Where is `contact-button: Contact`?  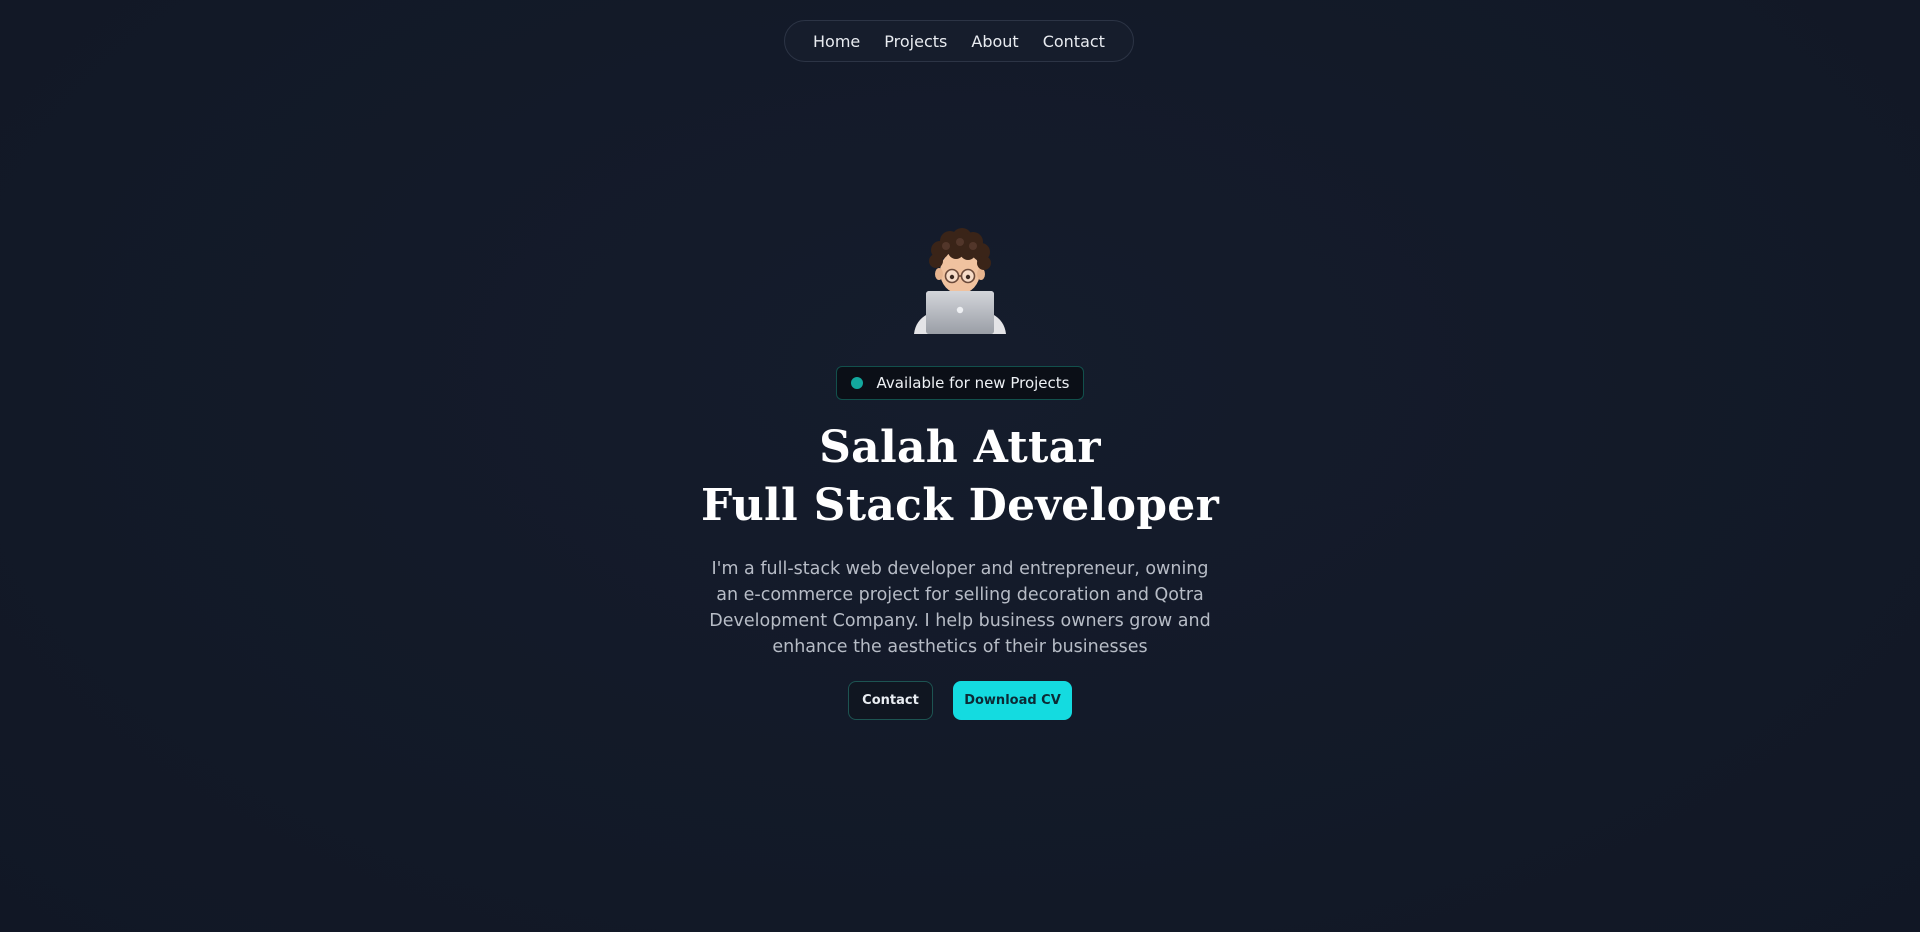 contact-button: Contact is located at coordinates (890, 700).